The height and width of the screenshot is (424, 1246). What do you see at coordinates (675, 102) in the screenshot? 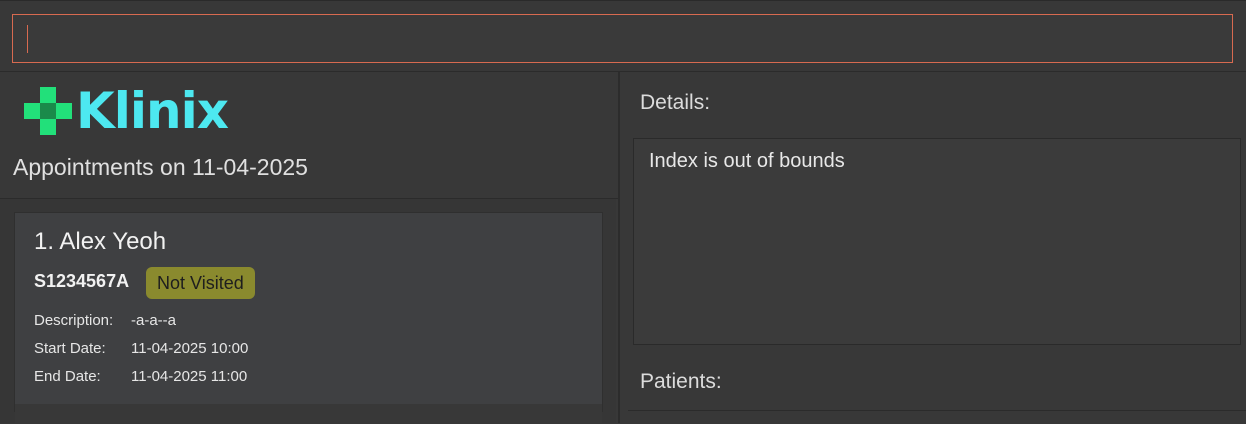
I see `details-label: Details:` at bounding box center [675, 102].